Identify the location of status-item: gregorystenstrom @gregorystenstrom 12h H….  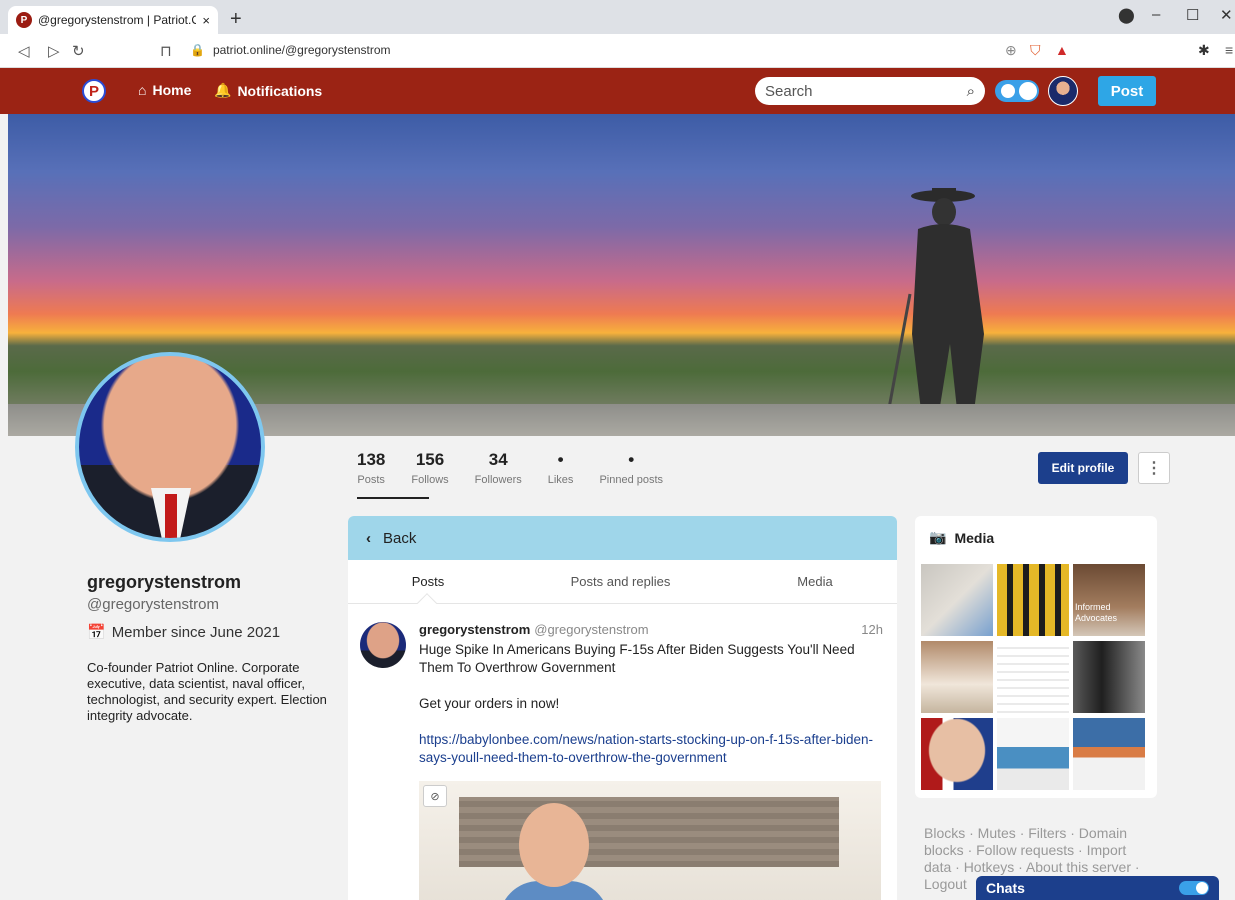
(622, 752).